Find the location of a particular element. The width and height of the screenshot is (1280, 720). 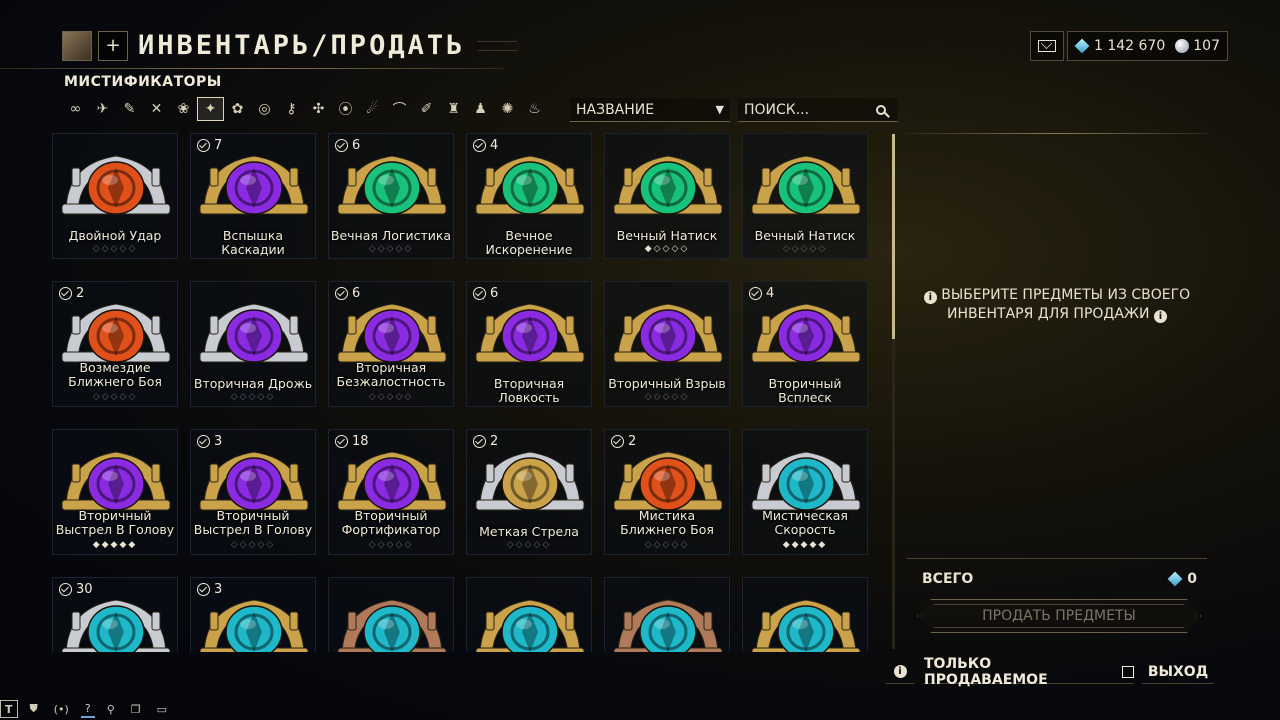

filter-star-icon: ✣ is located at coordinates (318, 109).